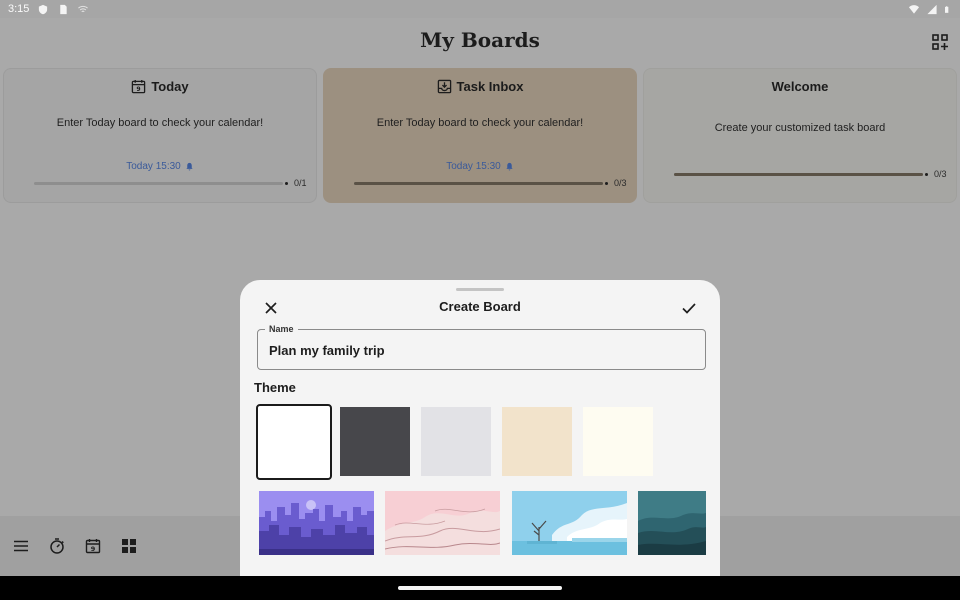  What do you see at coordinates (281, 329) in the screenshot?
I see `name-label: Name` at bounding box center [281, 329].